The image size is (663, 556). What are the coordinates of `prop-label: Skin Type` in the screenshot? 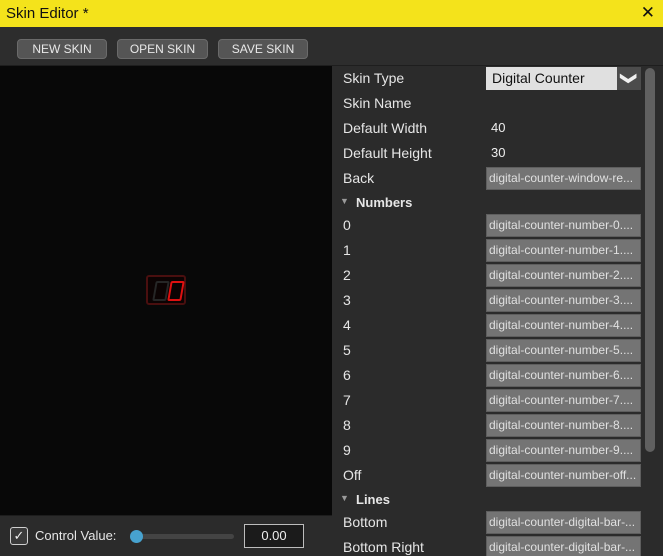 It's located at (374, 78).